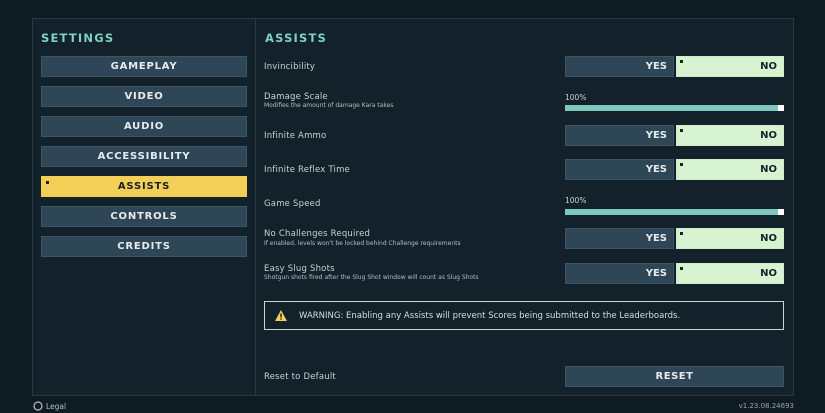 The width and height of the screenshot is (825, 413). Describe the element at coordinates (296, 97) in the screenshot. I see `damage-scale-label: Damage Scale` at that location.